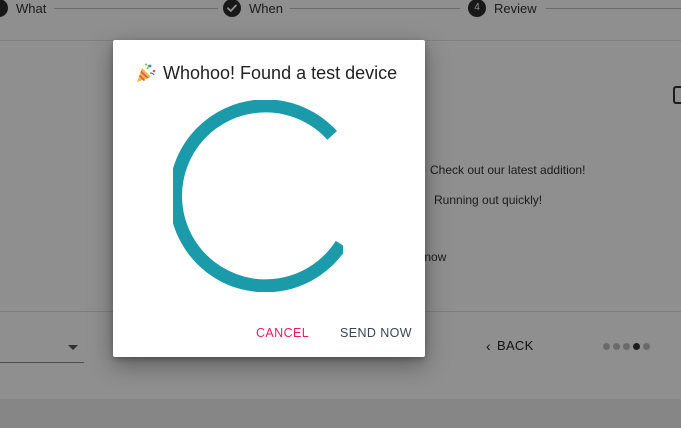 This screenshot has width=681, height=428. What do you see at coordinates (282, 333) in the screenshot?
I see `cancel-button: CANCEL` at bounding box center [282, 333].